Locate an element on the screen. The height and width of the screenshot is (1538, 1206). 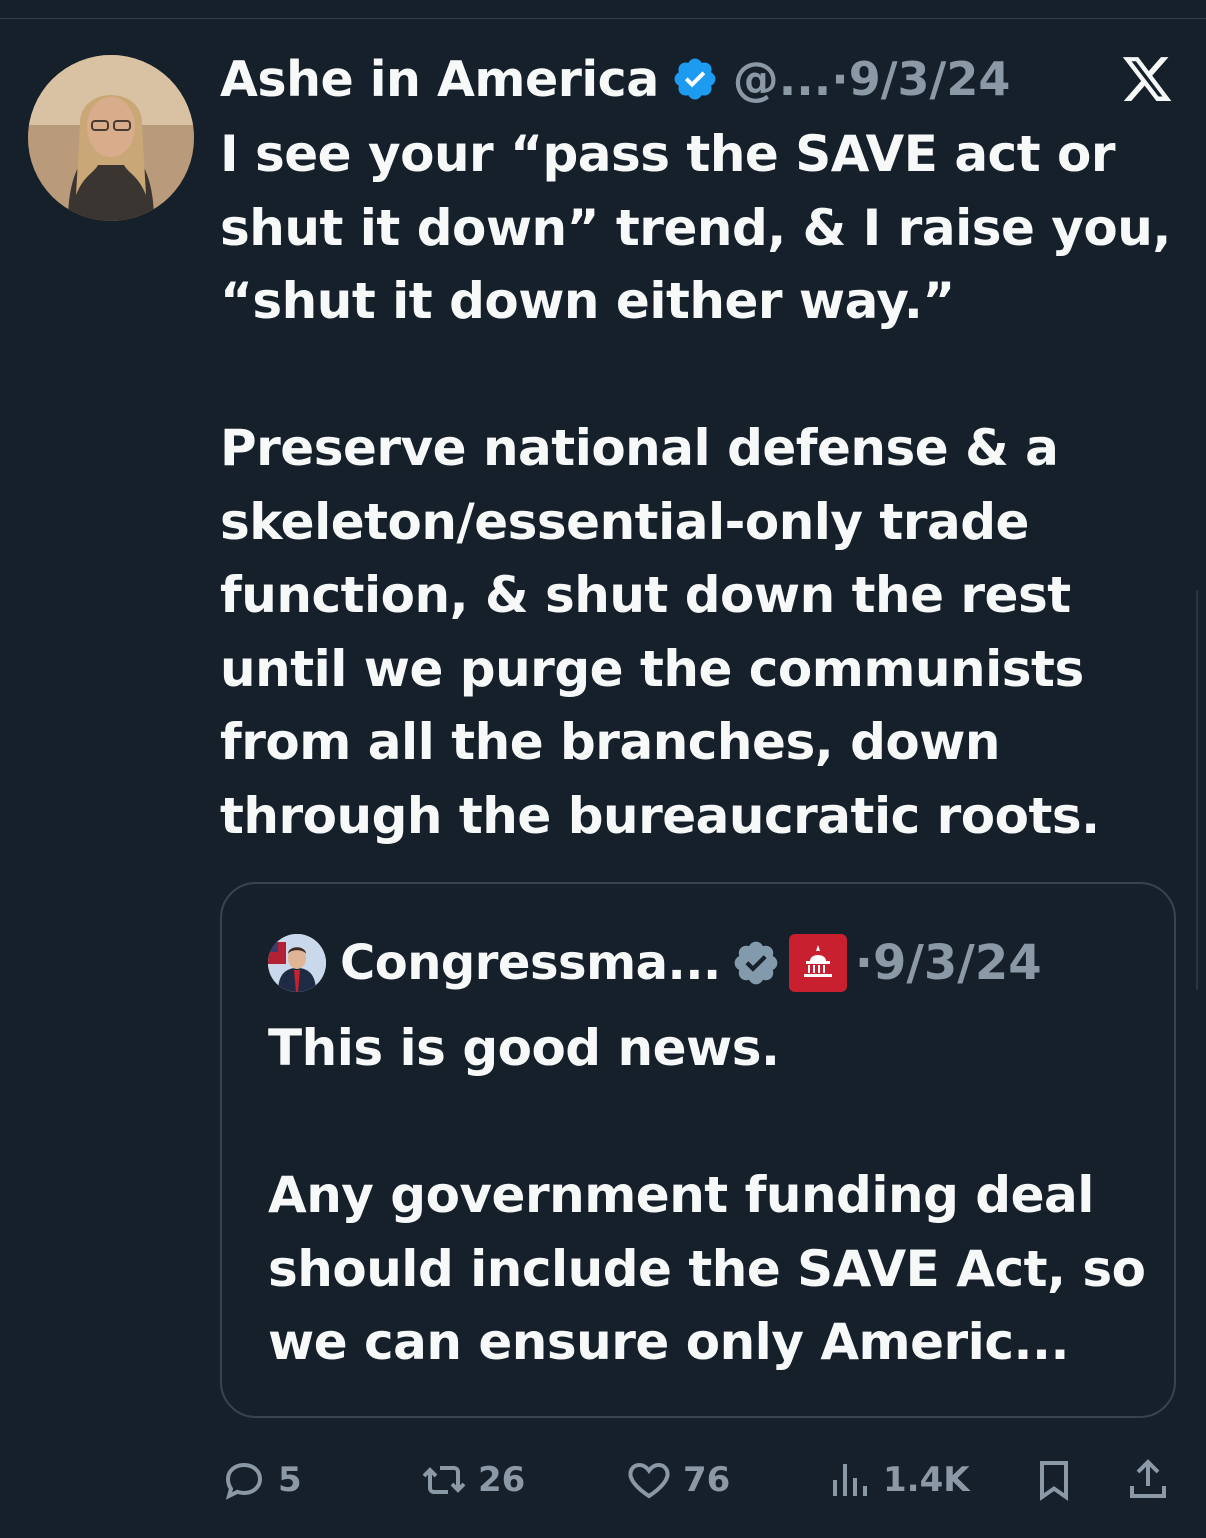
tweet-date: ·9/3/24 is located at coordinates (920, 79).